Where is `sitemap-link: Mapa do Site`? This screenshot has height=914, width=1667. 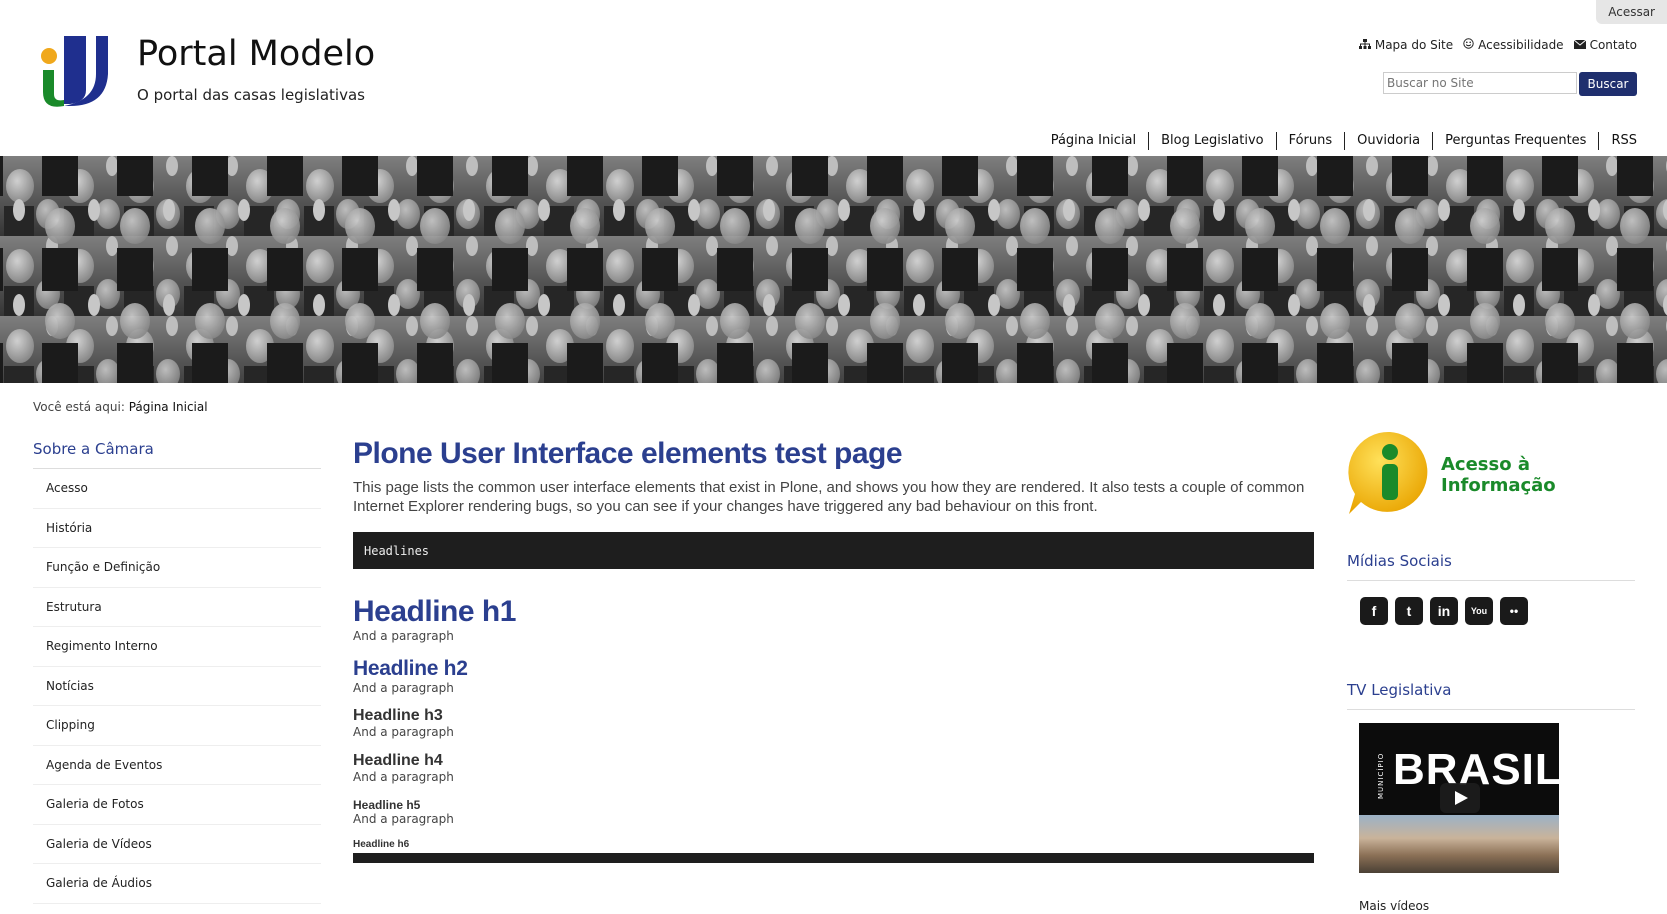 sitemap-link: Mapa do Site is located at coordinates (1406, 45).